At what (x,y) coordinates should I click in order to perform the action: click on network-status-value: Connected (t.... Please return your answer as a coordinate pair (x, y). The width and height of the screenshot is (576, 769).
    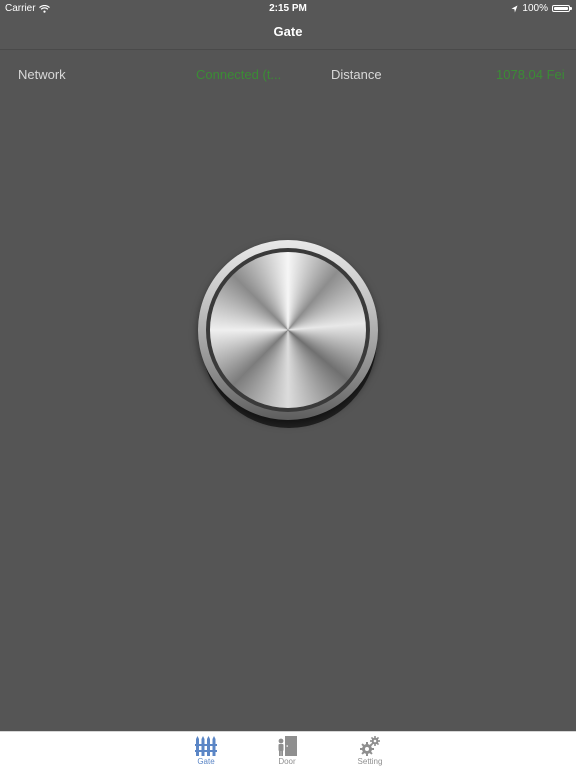
    Looking at the image, I should click on (239, 74).